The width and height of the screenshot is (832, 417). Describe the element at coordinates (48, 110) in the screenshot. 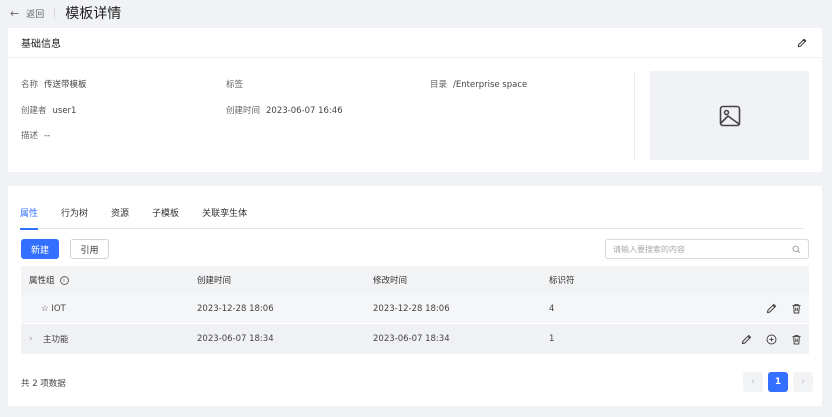

I see `field-creator: 创建者 user1` at that location.